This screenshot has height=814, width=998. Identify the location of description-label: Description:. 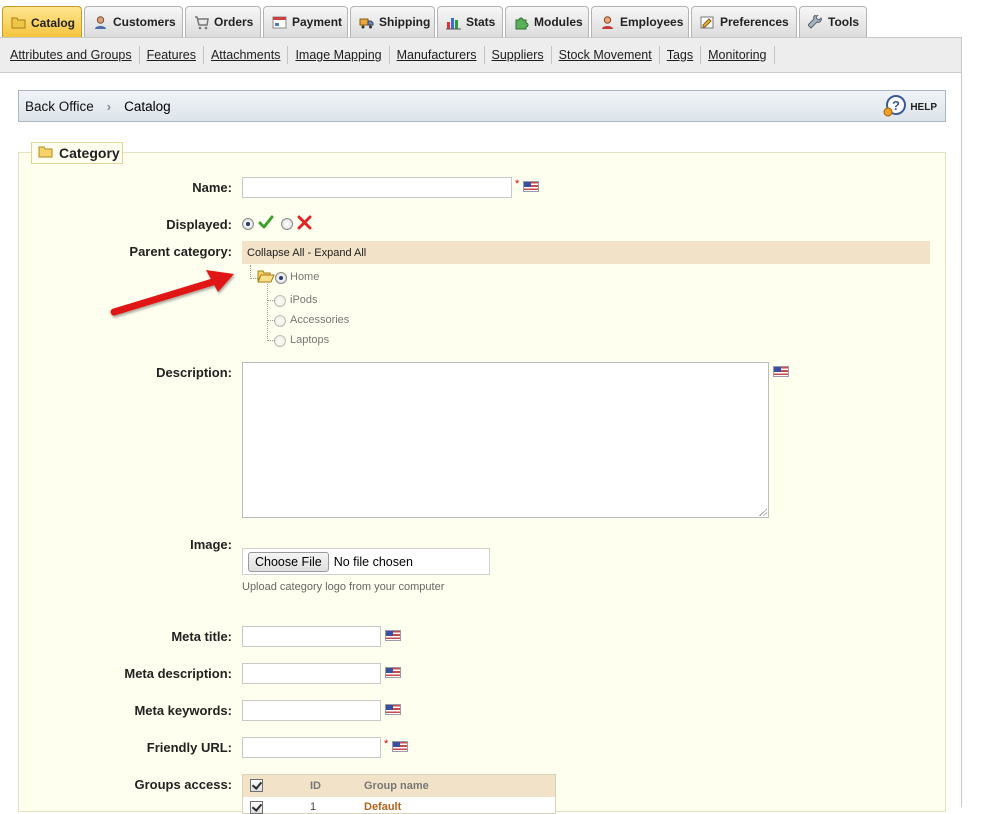
(194, 372).